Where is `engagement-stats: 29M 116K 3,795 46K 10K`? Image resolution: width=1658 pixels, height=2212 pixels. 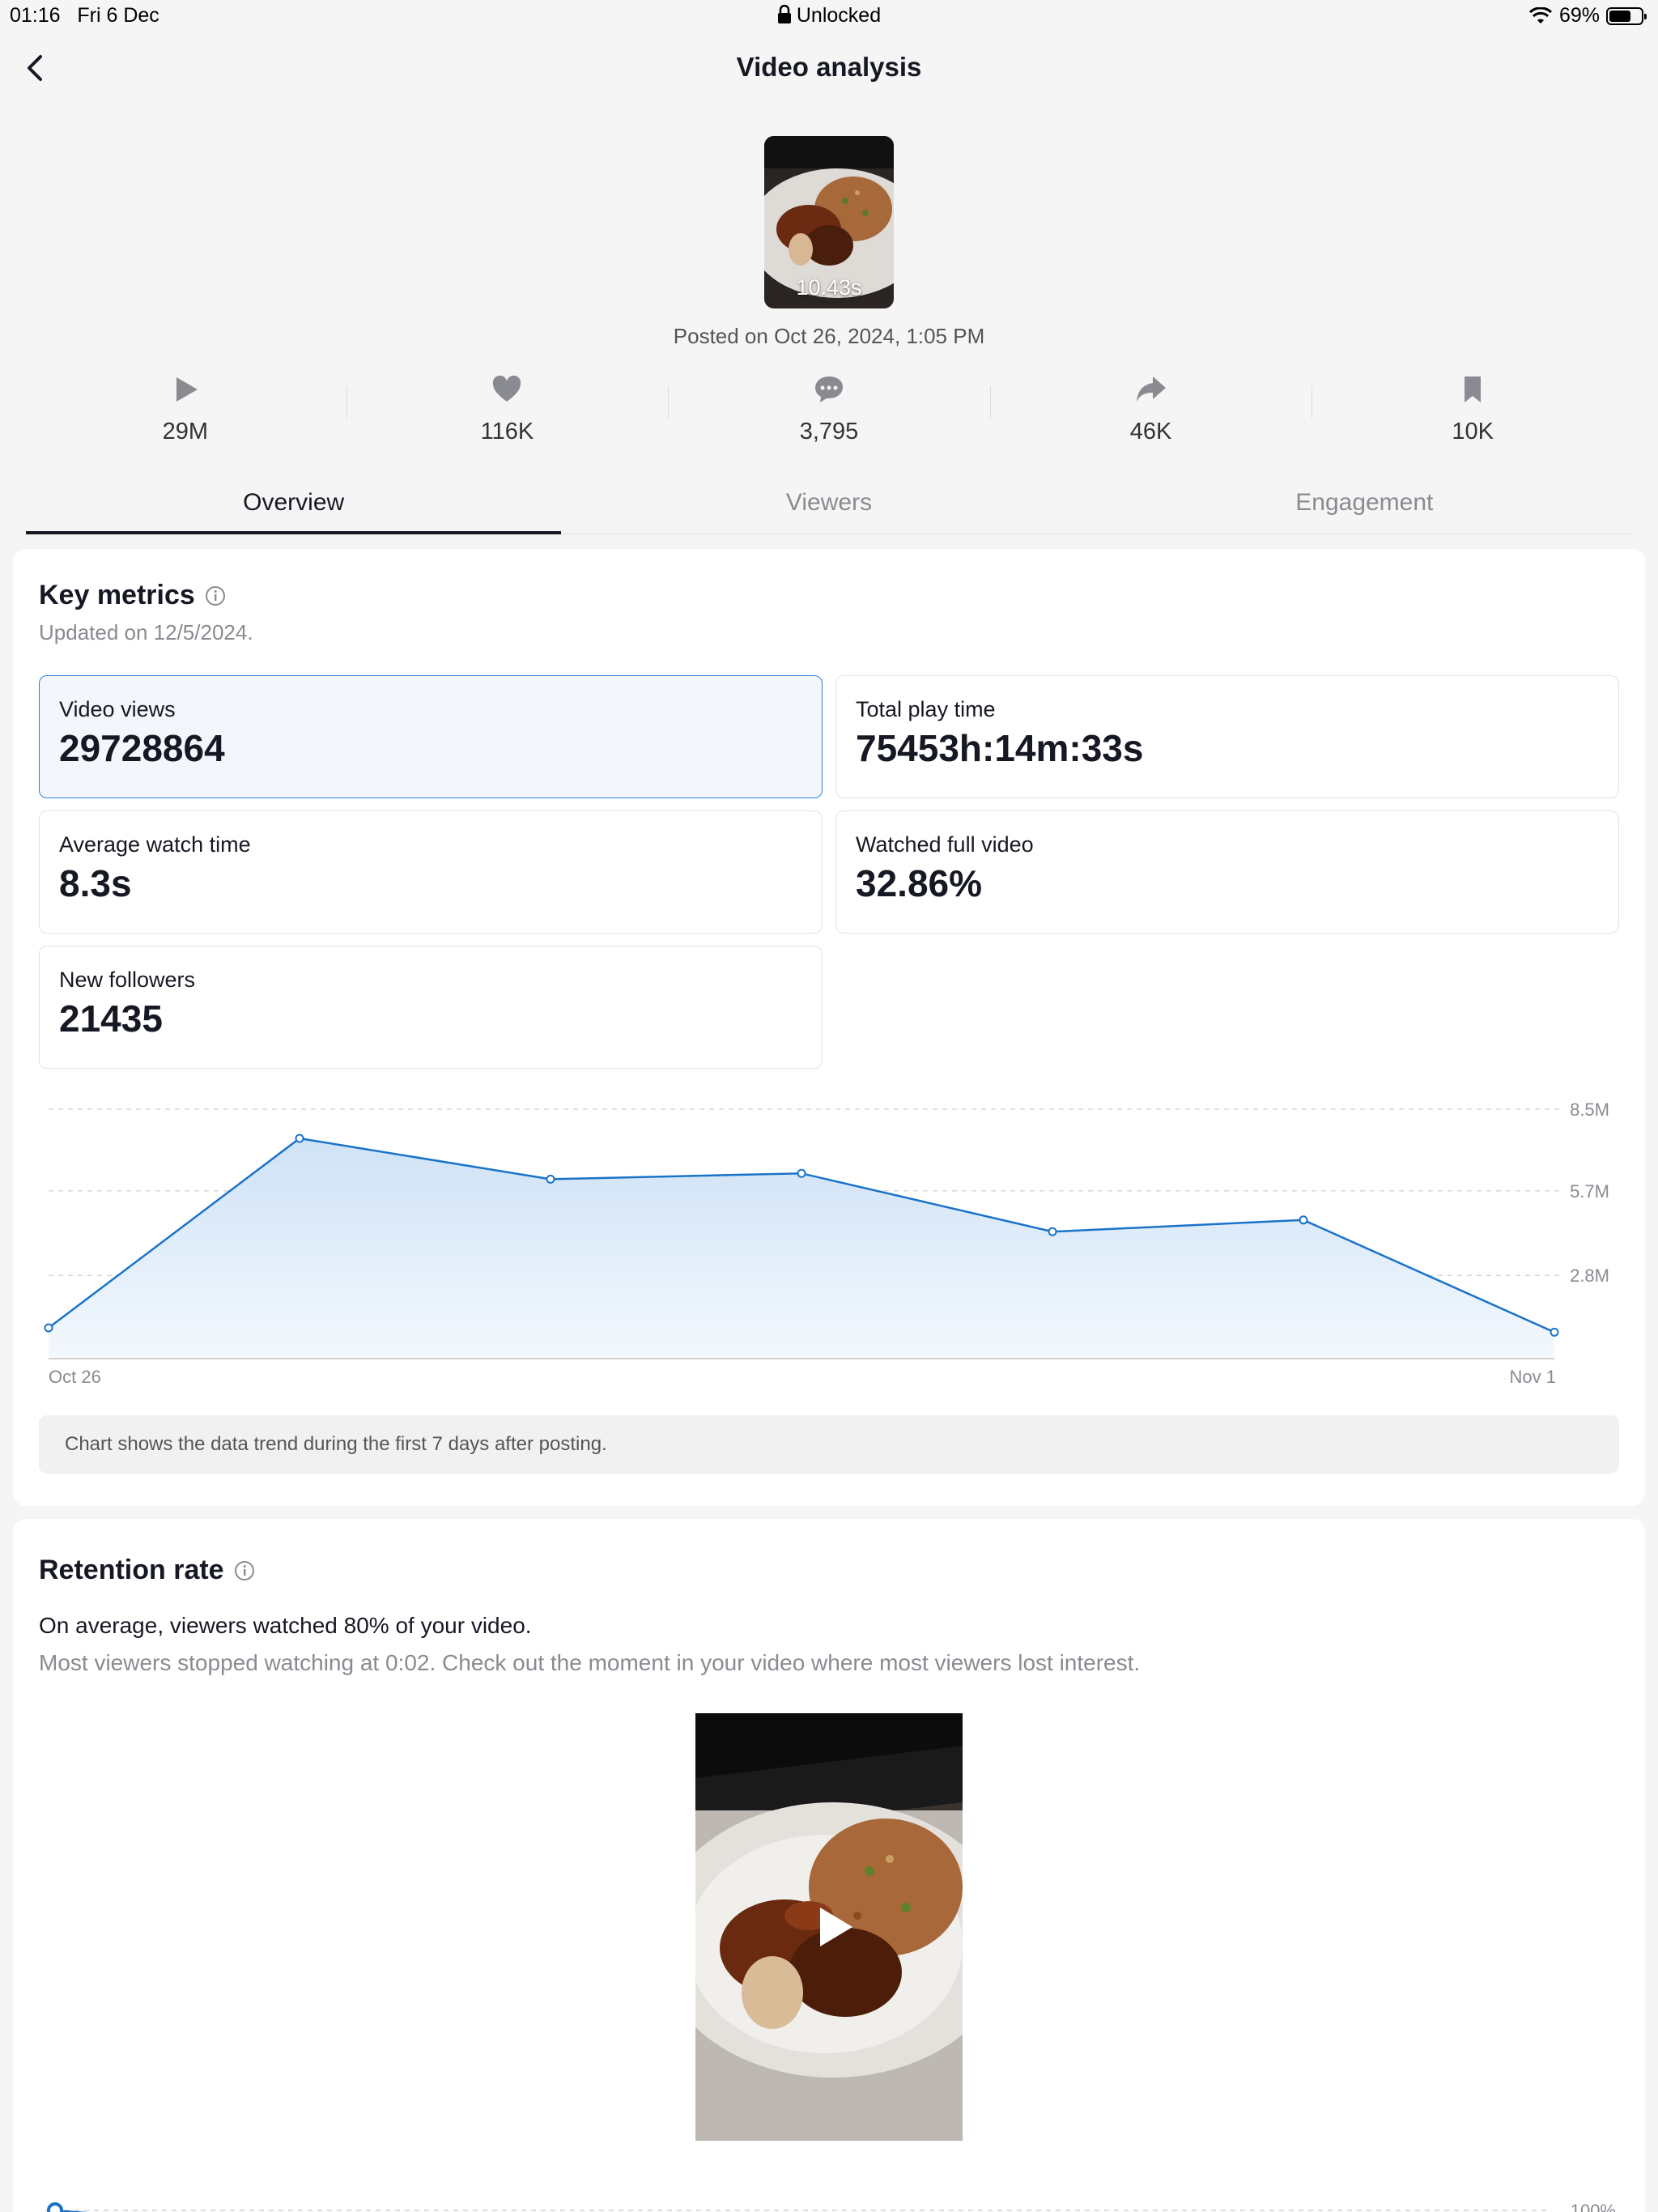
engagement-stats: 29M 116K 3,795 46K 10K is located at coordinates (829, 412).